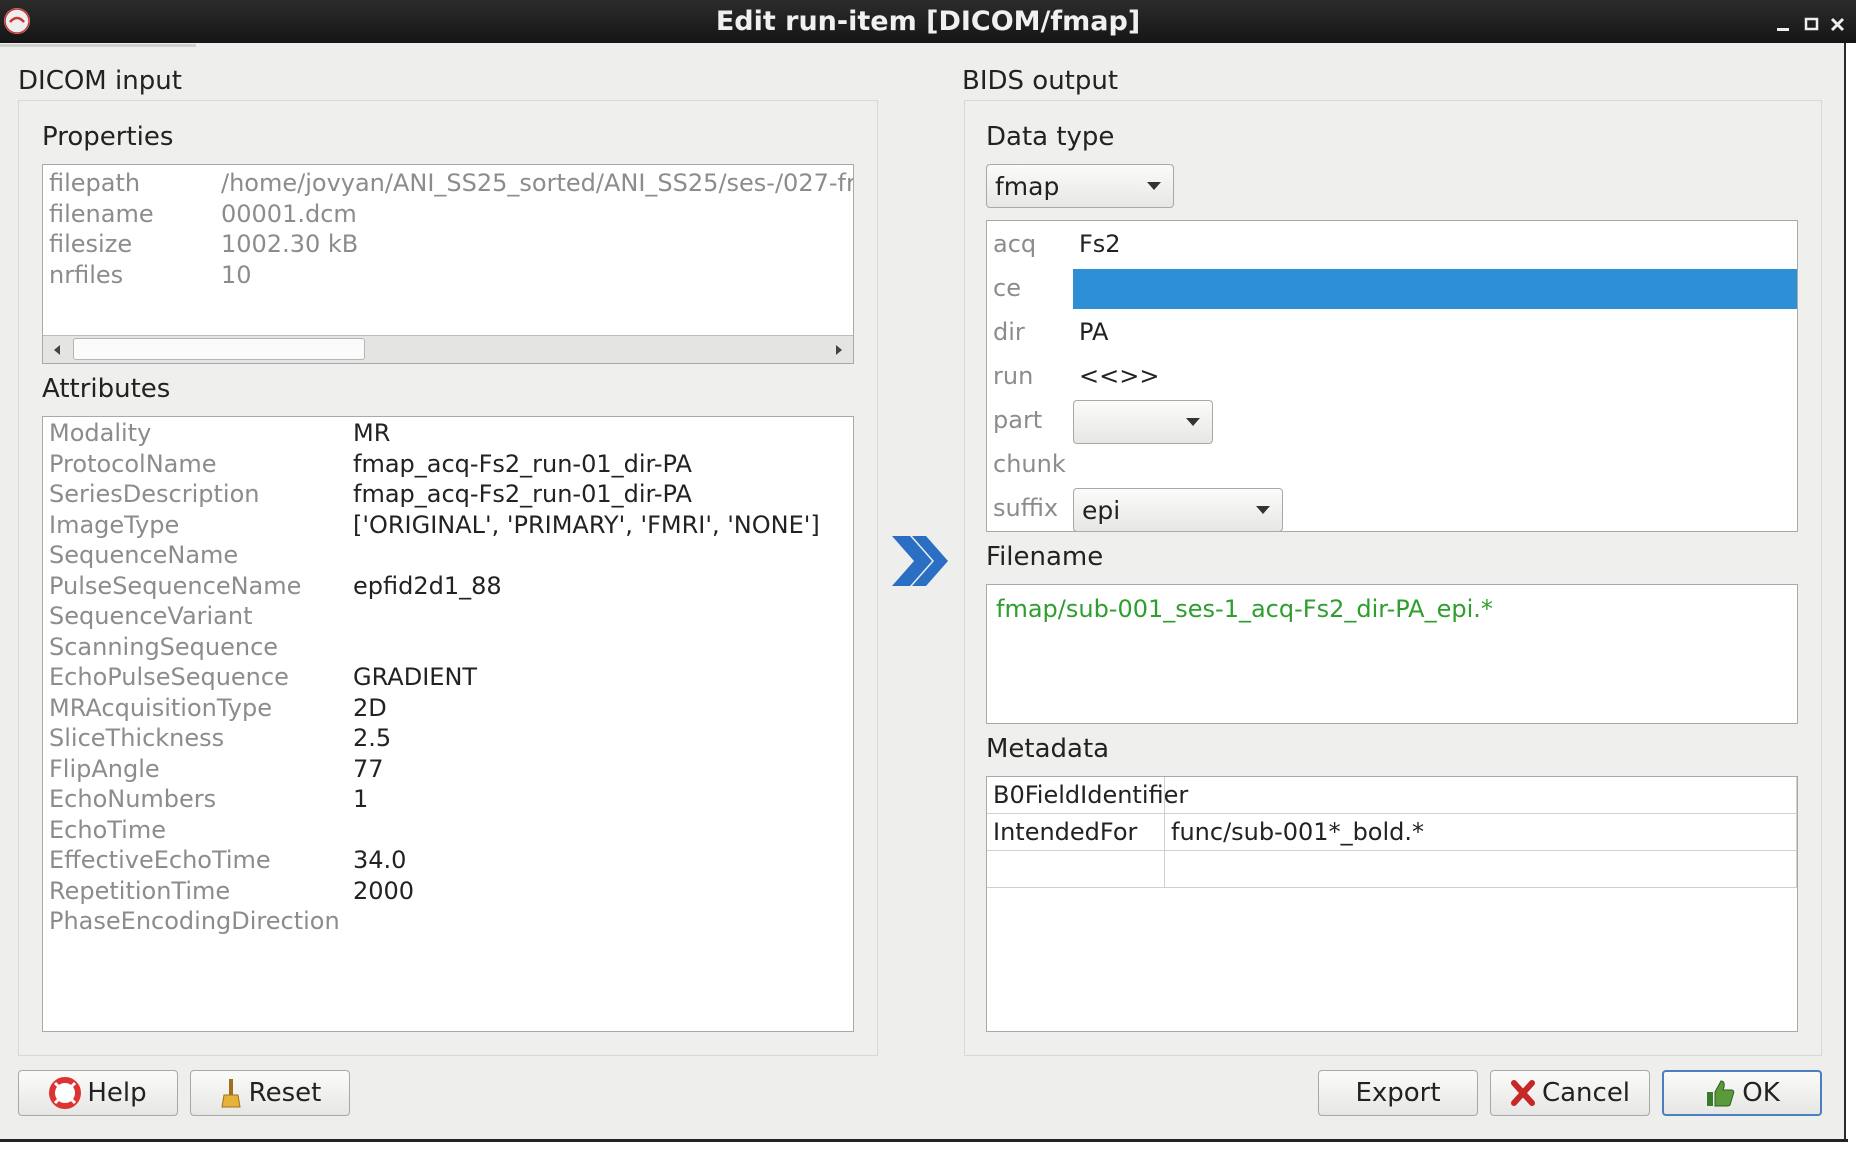 Image resolution: width=1856 pixels, height=1156 pixels. What do you see at coordinates (175, 585) in the screenshot?
I see `attribute-key: PulseSequenceName` at bounding box center [175, 585].